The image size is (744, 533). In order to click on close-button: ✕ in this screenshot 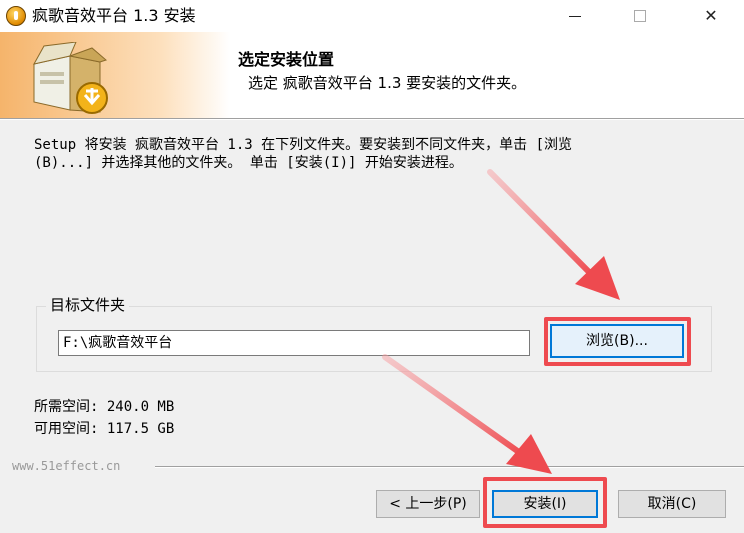, I will do `click(711, 16)`.